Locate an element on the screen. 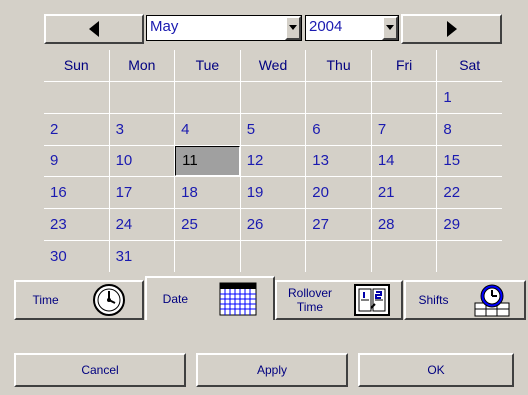 Image resolution: width=528 pixels, height=395 pixels. clock-icon is located at coordinates (108, 300).